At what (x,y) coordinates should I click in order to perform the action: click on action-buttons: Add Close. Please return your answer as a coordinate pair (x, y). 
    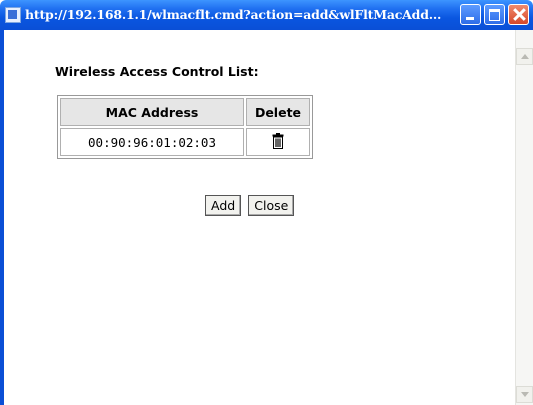
    Looking at the image, I should click on (250, 205).